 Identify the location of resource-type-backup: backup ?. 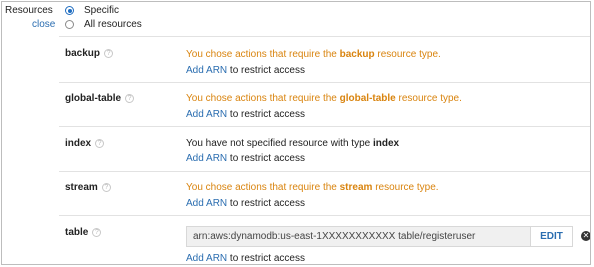
(89, 53).